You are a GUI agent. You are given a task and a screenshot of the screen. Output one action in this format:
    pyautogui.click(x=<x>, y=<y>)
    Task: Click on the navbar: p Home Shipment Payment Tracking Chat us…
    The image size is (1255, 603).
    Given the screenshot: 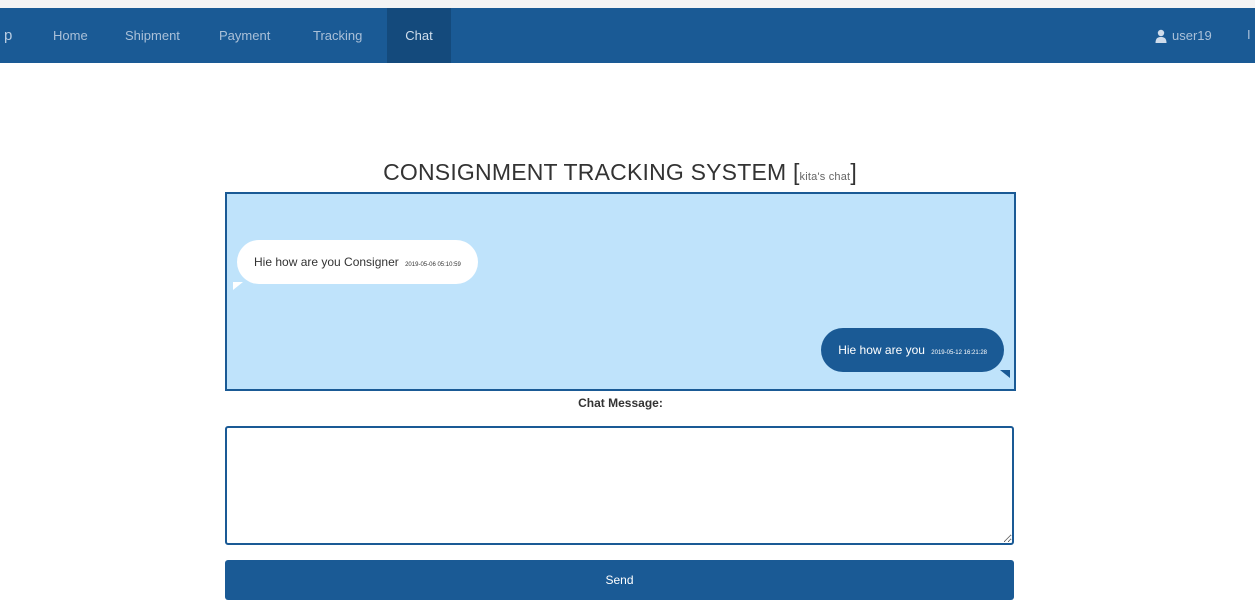 What is the action you would take?
    pyautogui.click(x=627, y=35)
    